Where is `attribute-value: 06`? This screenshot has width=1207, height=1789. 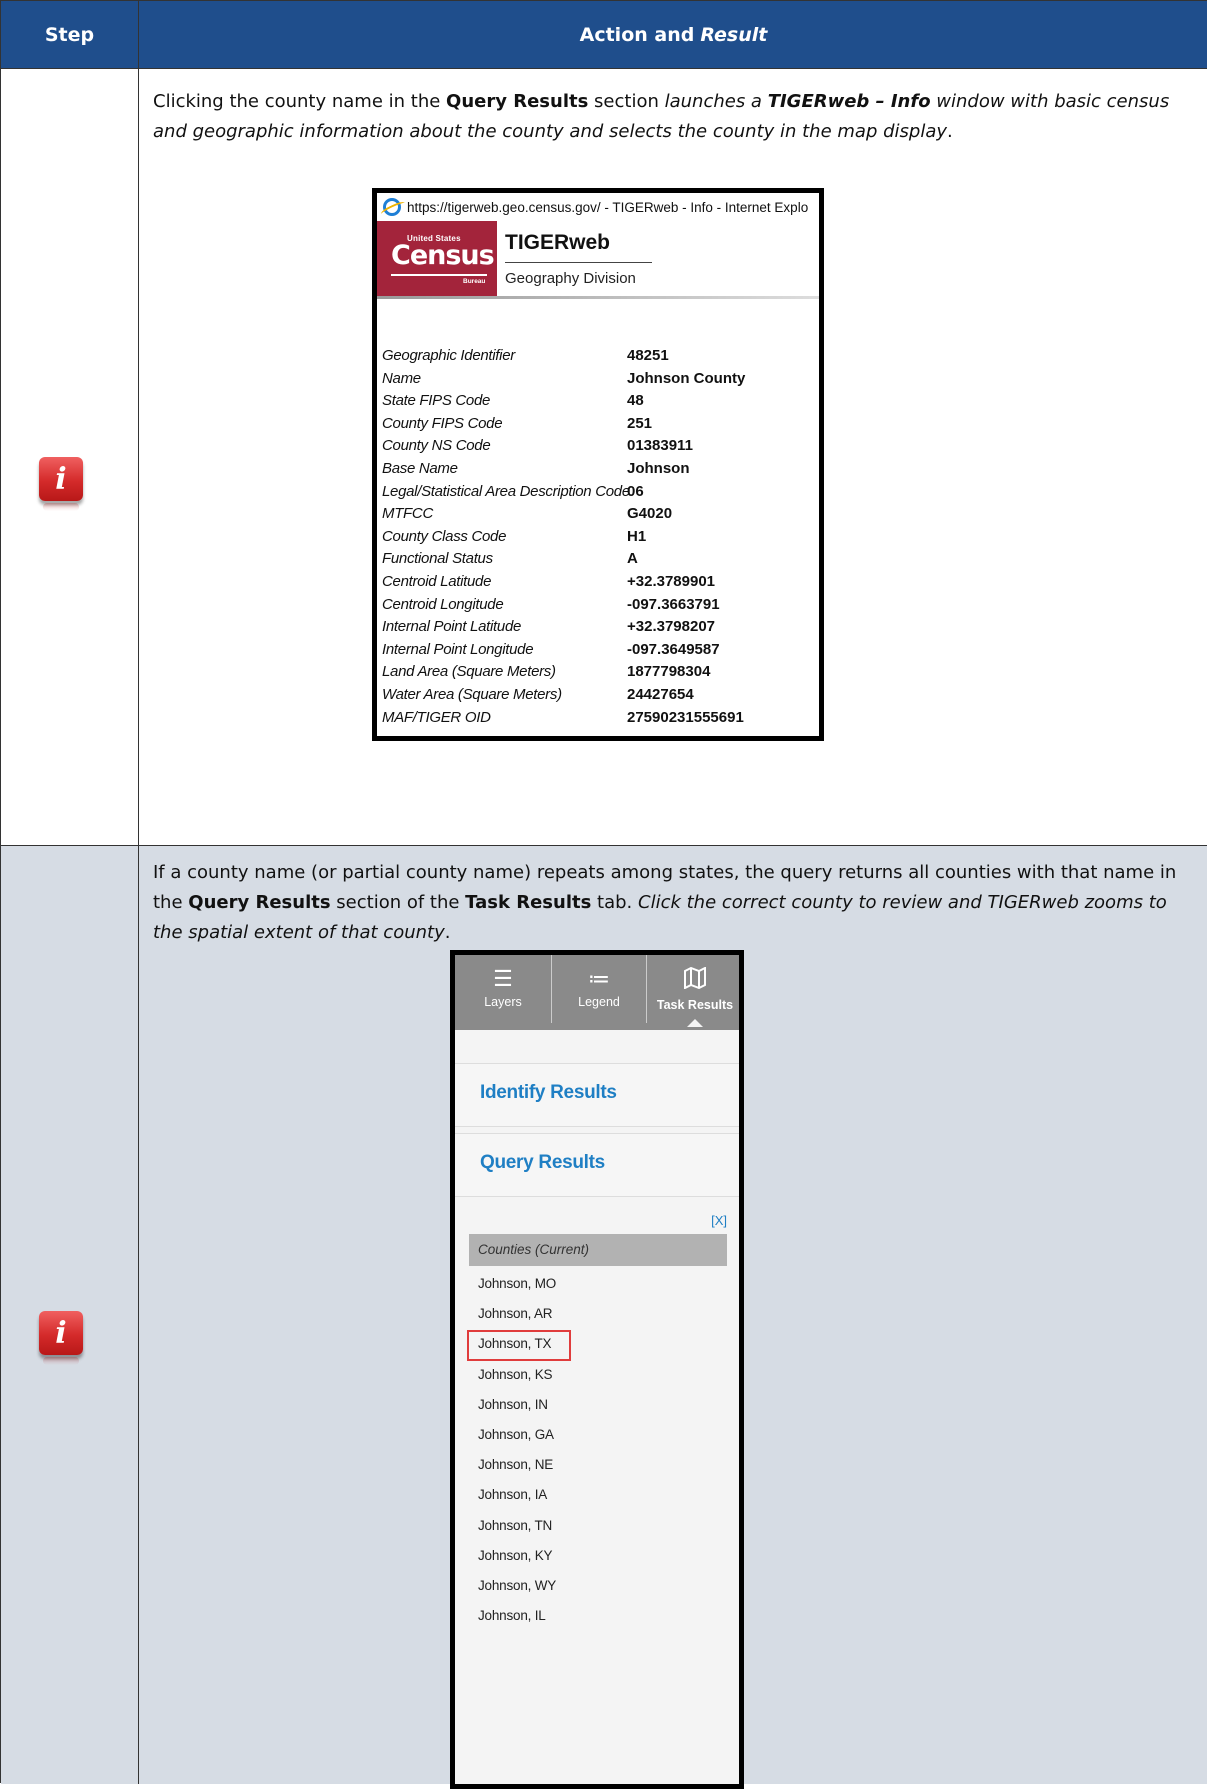 attribute-value: 06 is located at coordinates (635, 491).